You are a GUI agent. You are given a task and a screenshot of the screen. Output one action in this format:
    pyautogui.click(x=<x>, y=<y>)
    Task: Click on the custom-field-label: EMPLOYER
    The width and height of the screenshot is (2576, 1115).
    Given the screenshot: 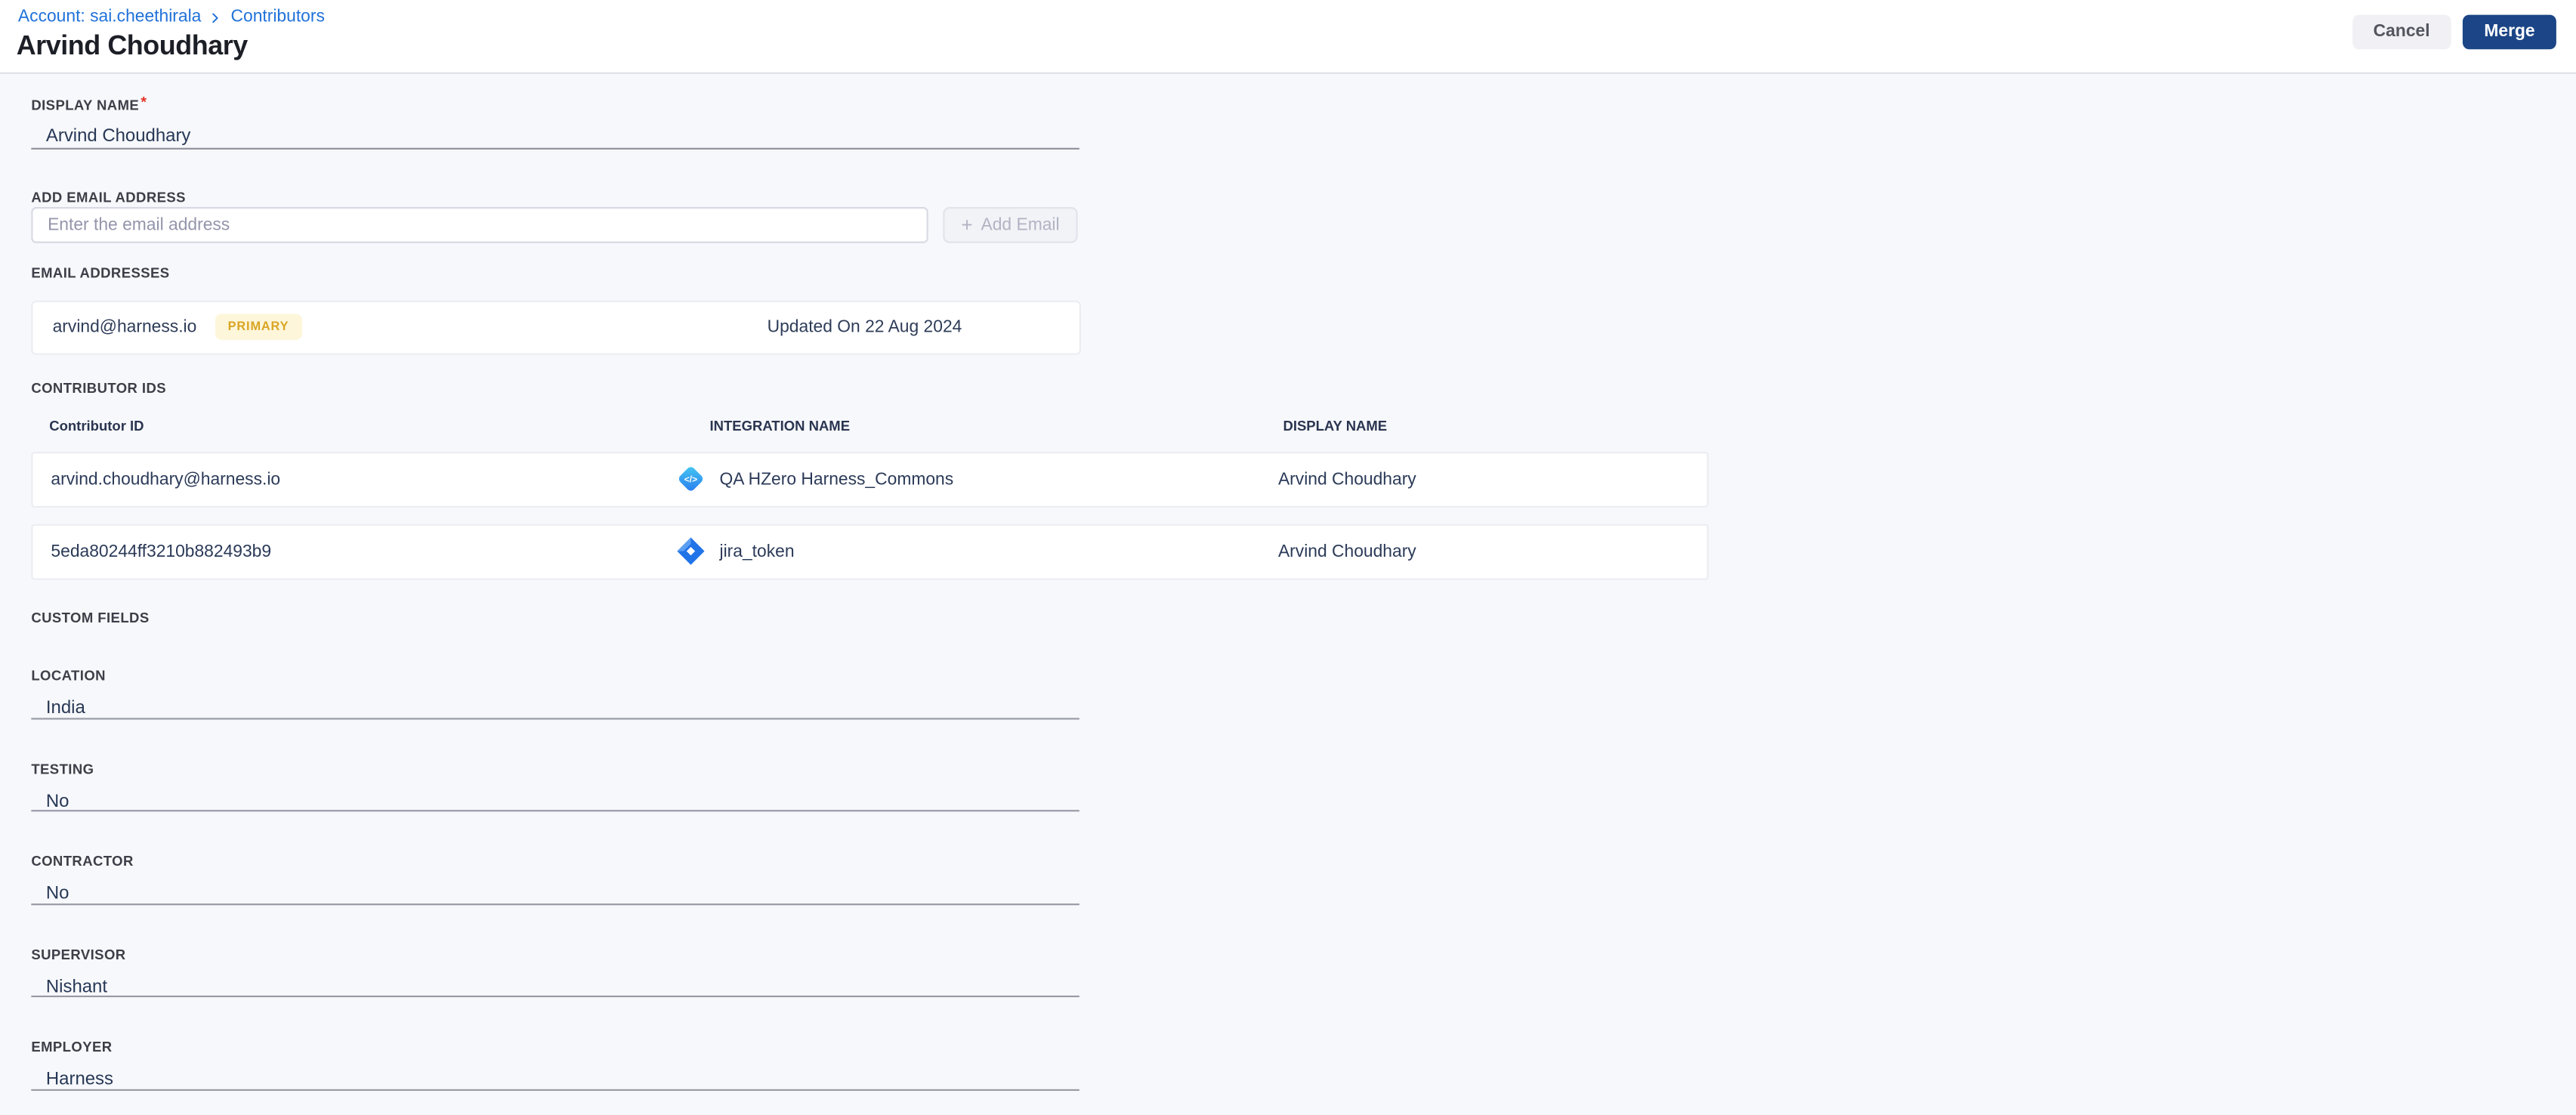 What is the action you would take?
    pyautogui.click(x=72, y=1046)
    